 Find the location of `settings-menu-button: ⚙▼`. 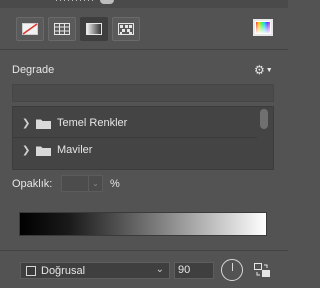

settings-menu-button: ⚙▼ is located at coordinates (263, 70).